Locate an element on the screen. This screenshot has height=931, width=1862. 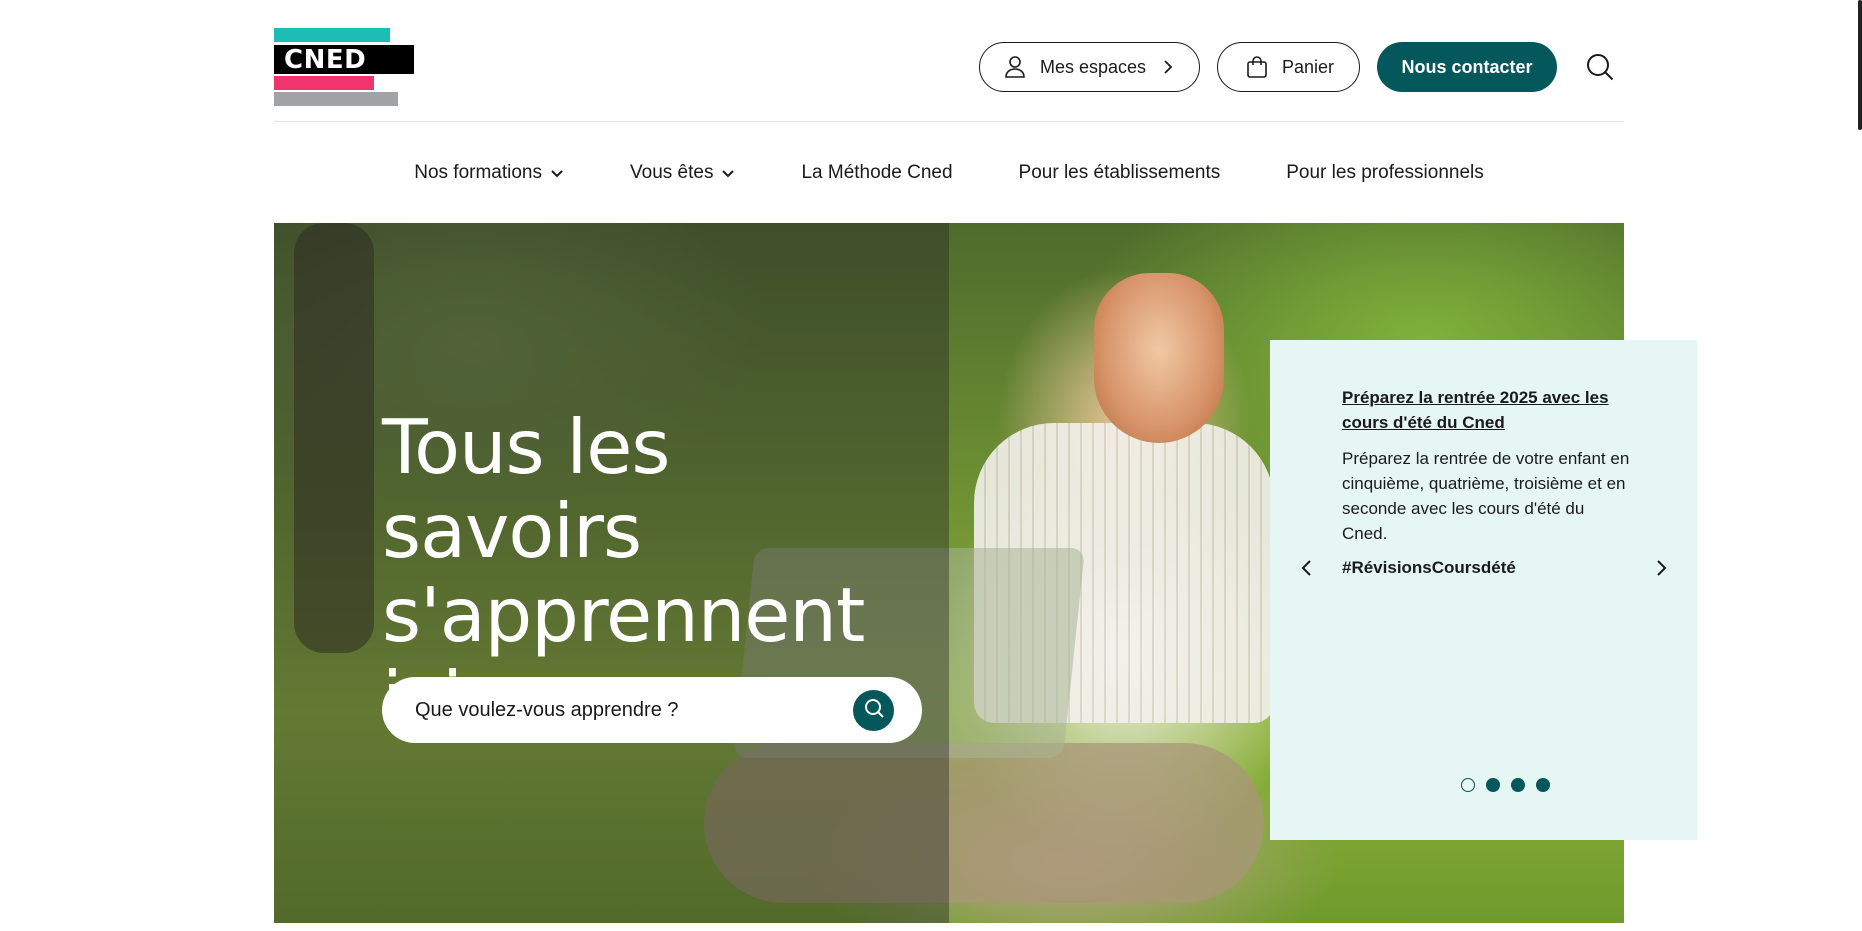
chevron-left-icon is located at coordinates (1306, 570).